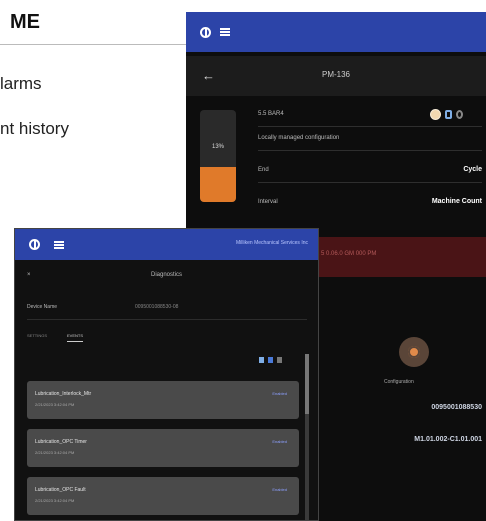 The width and height of the screenshot is (486, 521). I want to click on detail-label: Interval, so click(268, 202).